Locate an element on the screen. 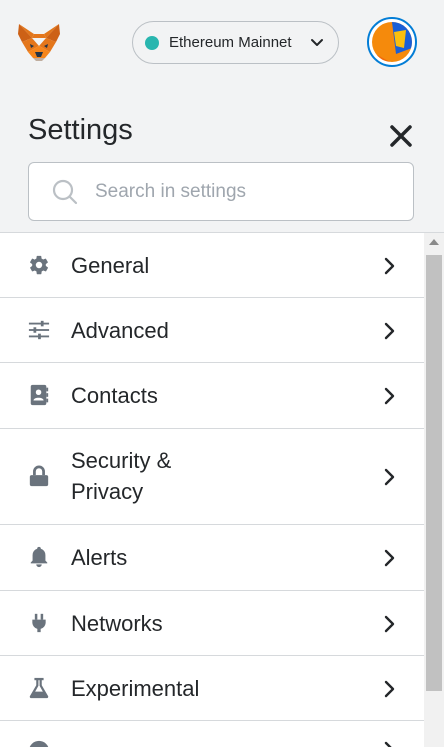 Image resolution: width=444 pixels, height=747 pixels. settings-item-alerts: Alerts is located at coordinates (212, 558).